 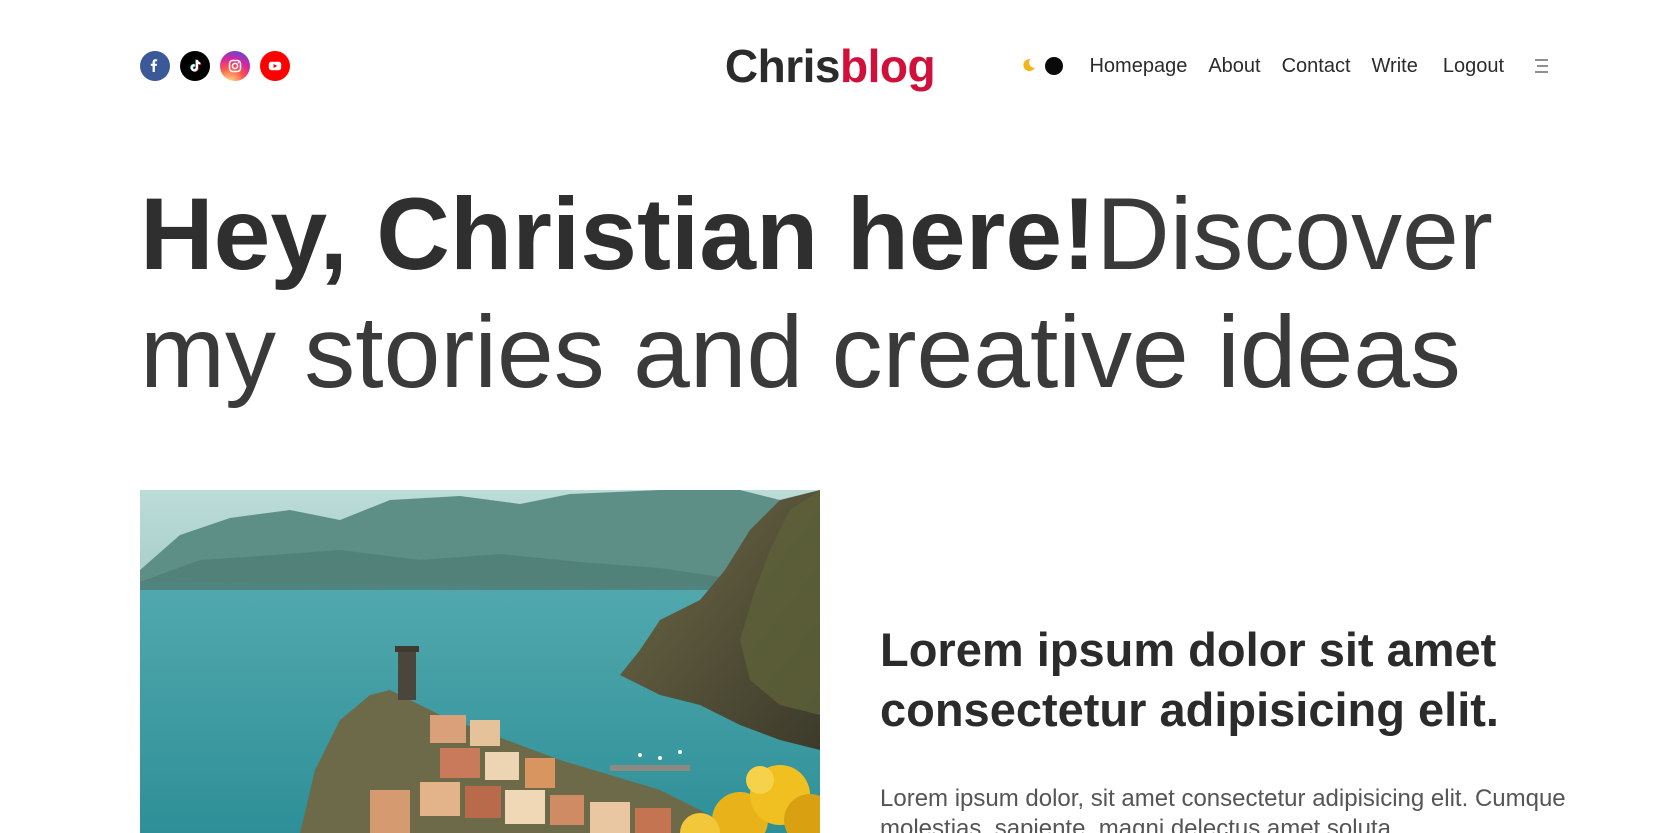 I want to click on youtube-icon, so click(x=275, y=66).